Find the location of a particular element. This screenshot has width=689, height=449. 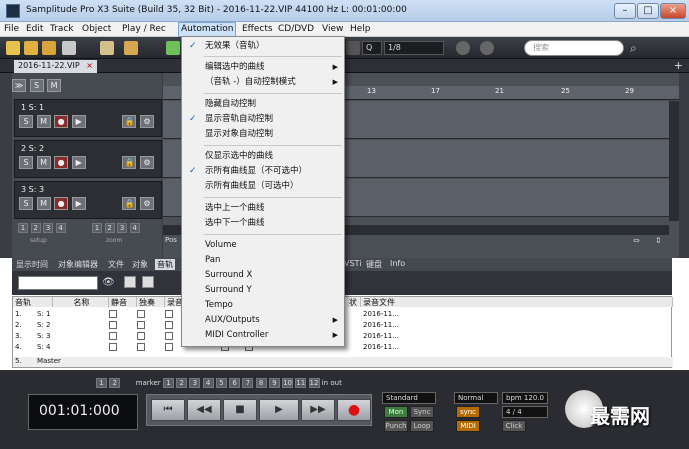

zoom-vertical-icon: ⇕ is located at coordinates (658, 240).